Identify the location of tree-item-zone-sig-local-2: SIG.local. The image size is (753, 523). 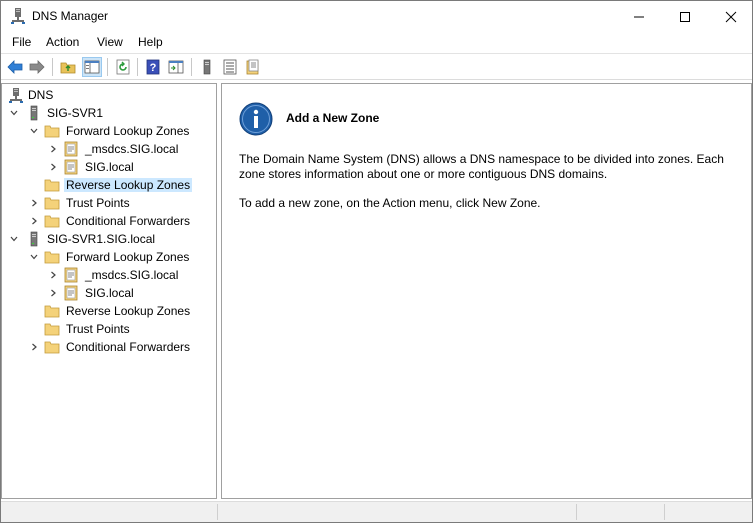
(109, 293).